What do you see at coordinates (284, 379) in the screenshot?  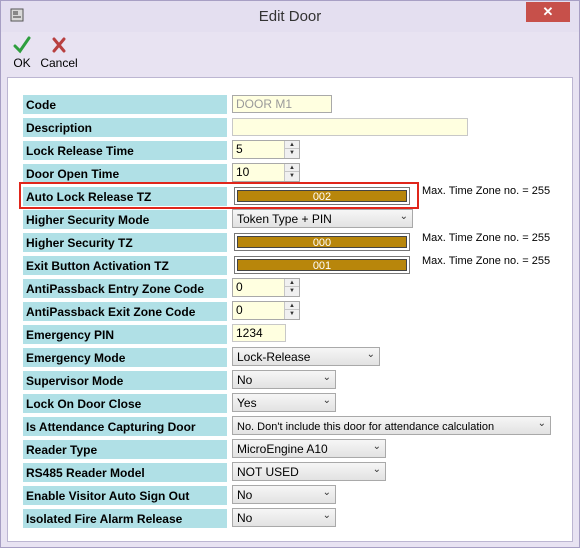 I see `supervisor-mode-select: No ⌄` at bounding box center [284, 379].